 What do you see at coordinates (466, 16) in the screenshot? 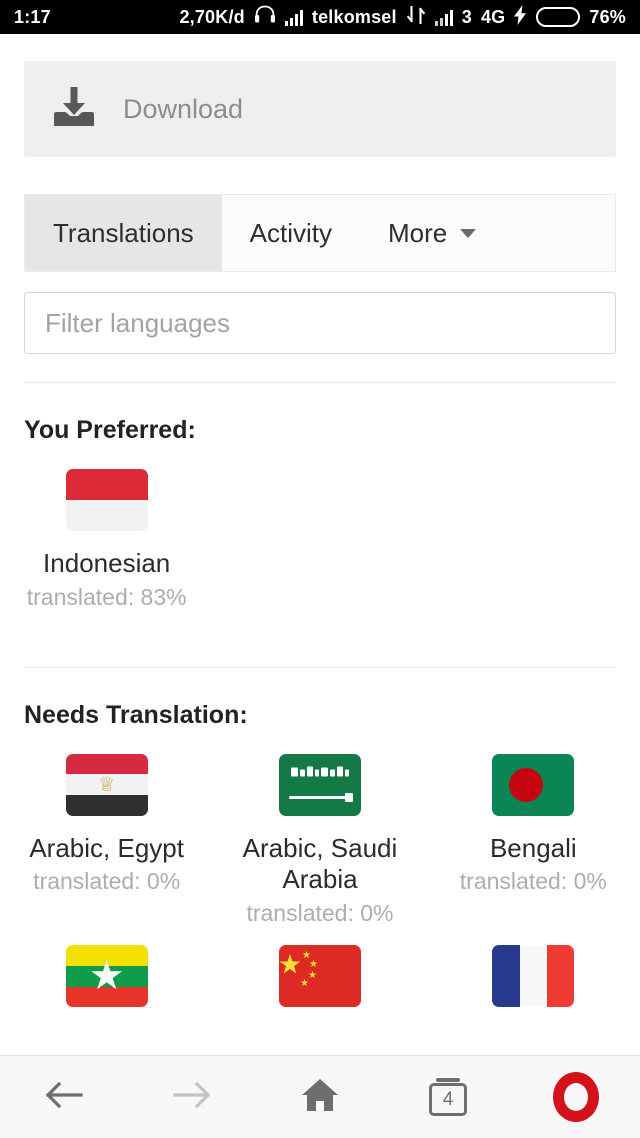
I see `status-sim-slot: 3` at bounding box center [466, 16].